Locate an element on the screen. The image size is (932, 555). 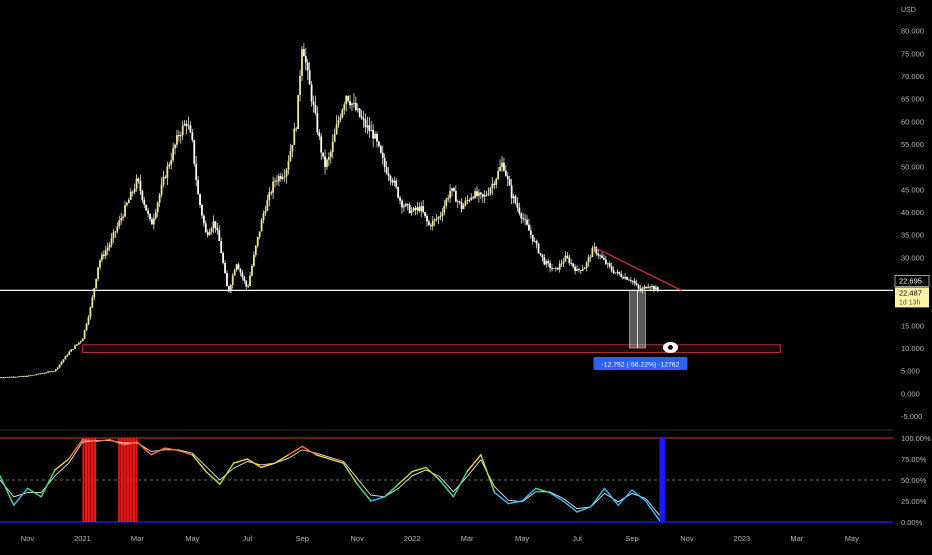
price-tick-label: 65.000 is located at coordinates (912, 99).